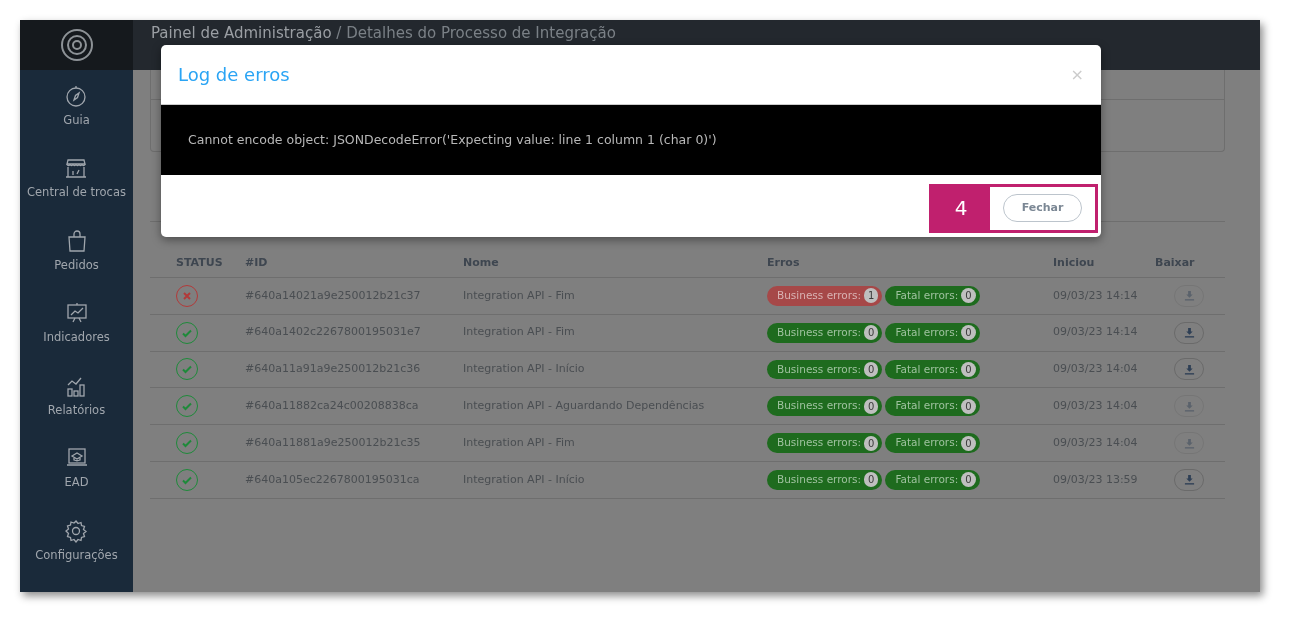 Image resolution: width=1300 pixels, height=633 pixels. I want to click on sidebar-label: Relatórios, so click(76, 410).